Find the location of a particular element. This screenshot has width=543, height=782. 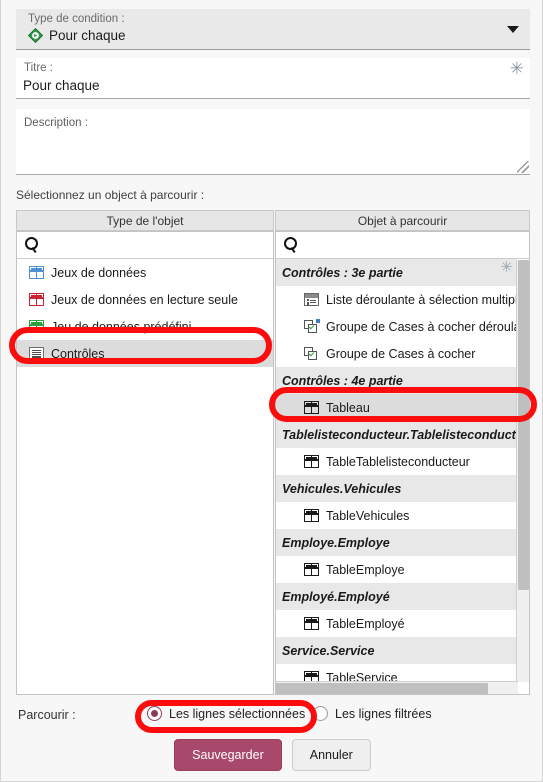

save-button: Sauvegarder is located at coordinates (228, 755).